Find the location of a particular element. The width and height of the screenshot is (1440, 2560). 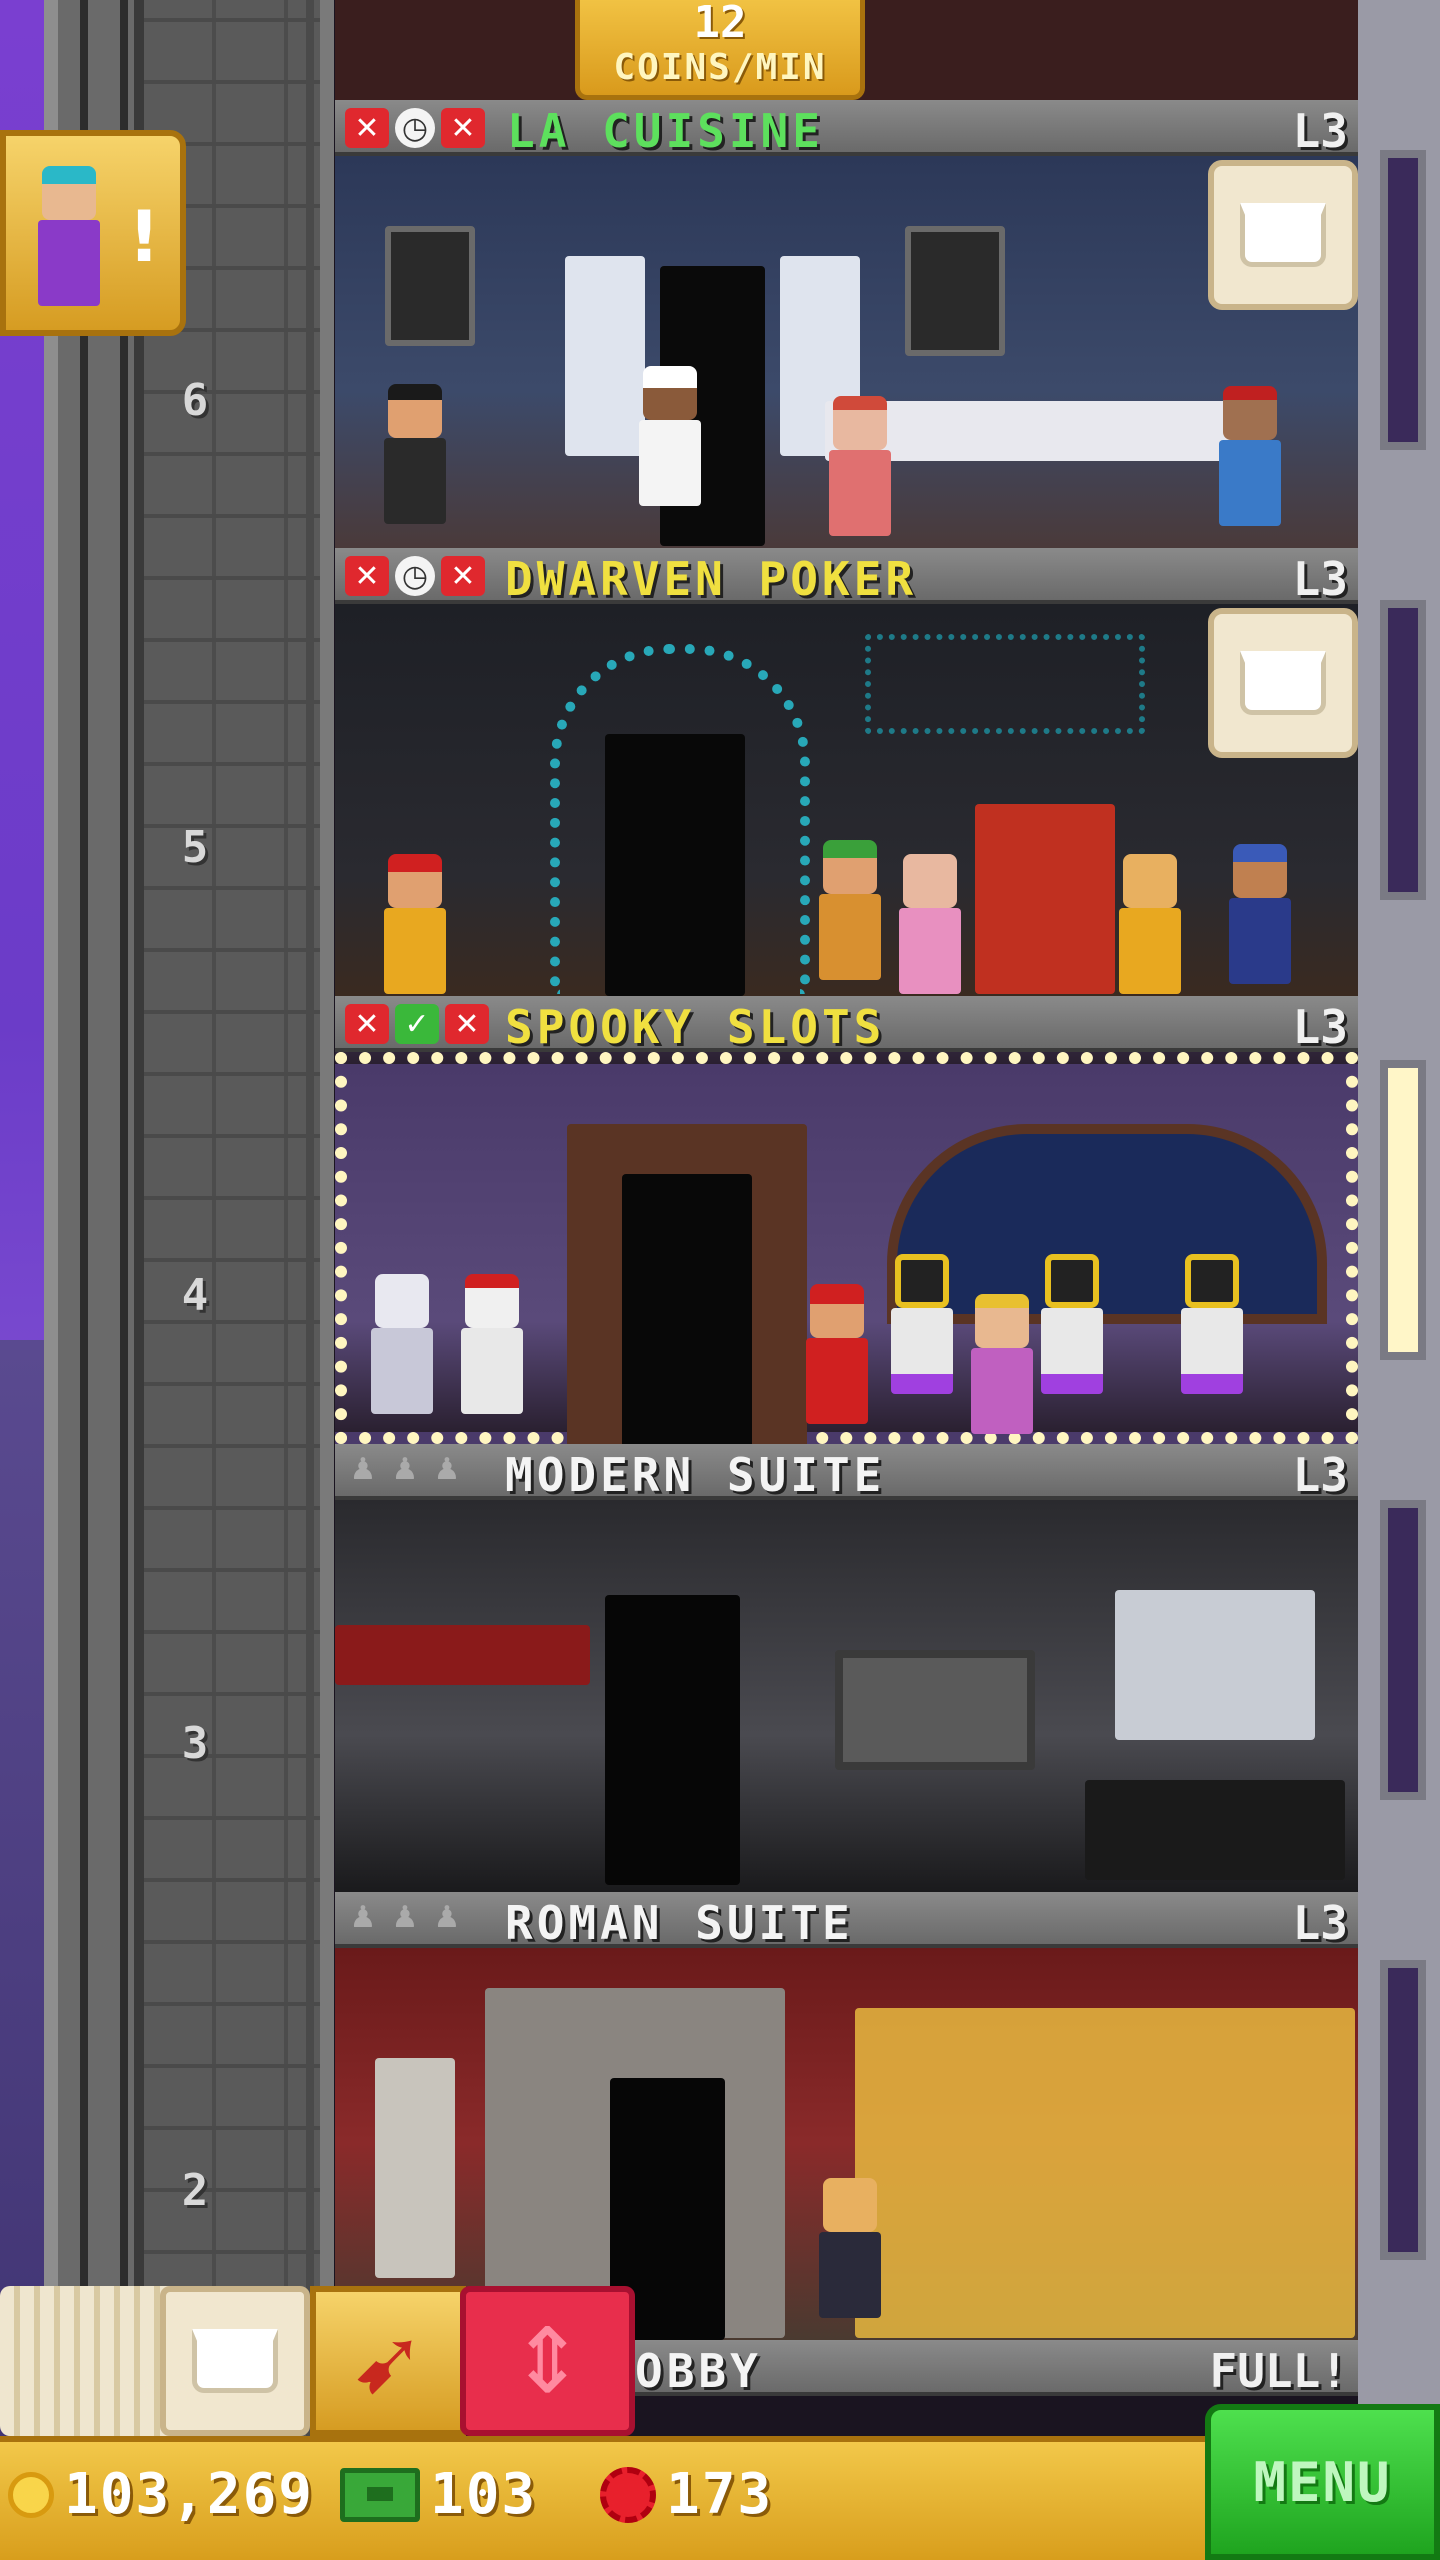

vip-visitor-button: ! is located at coordinates (93, 233).